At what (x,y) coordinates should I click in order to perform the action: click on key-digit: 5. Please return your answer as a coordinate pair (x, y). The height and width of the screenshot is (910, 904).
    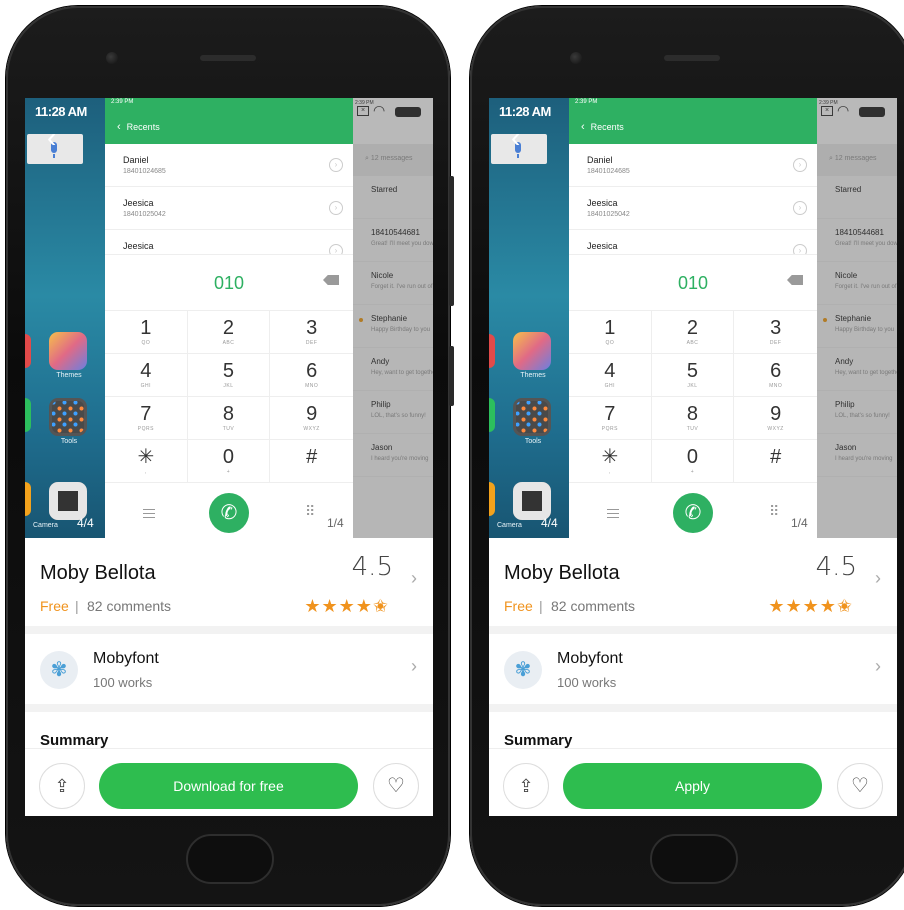
    Looking at the image, I should click on (692, 371).